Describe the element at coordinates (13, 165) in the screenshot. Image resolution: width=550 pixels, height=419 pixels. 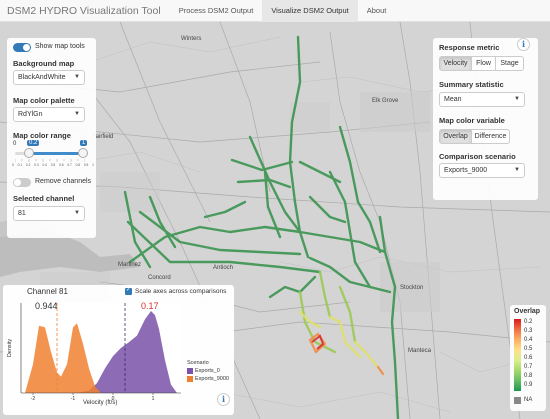
I see `range-tick: 0` at that location.